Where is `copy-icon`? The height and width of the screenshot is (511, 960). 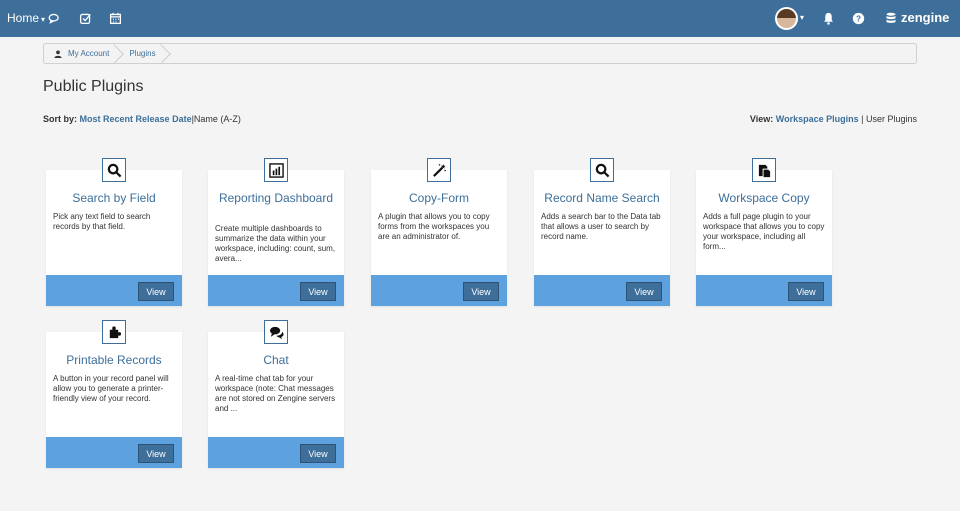
copy-icon is located at coordinates (764, 170).